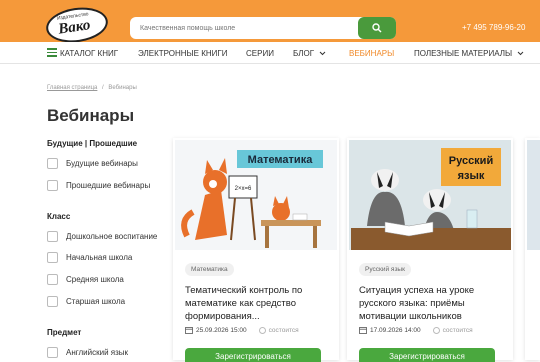  I want to click on search-box, so click(263, 28).